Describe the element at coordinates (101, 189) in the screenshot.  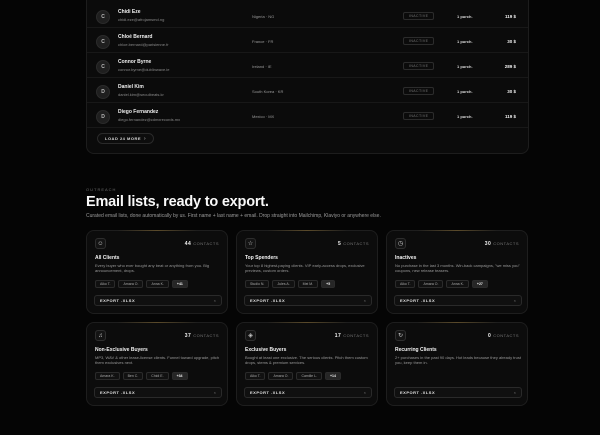
I see `section-eyebrow: OUTREACH` at that location.